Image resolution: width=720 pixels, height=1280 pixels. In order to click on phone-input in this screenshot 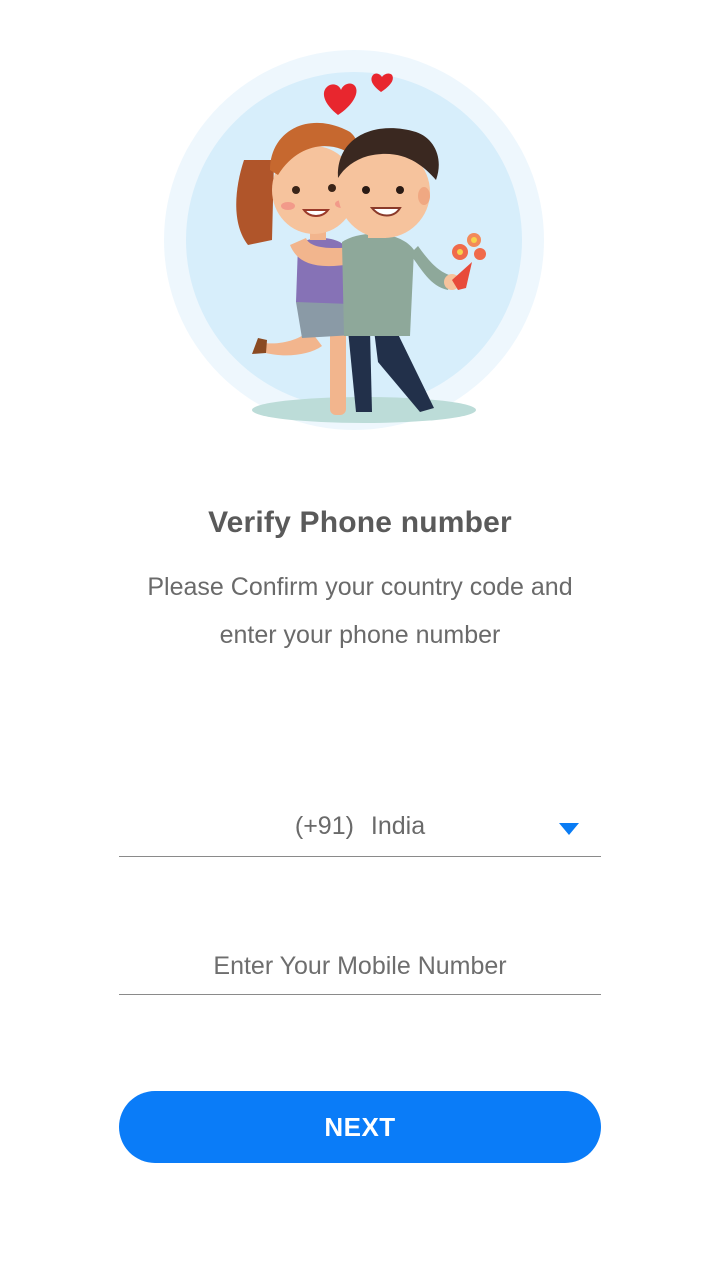, I will do `click(360, 966)`.